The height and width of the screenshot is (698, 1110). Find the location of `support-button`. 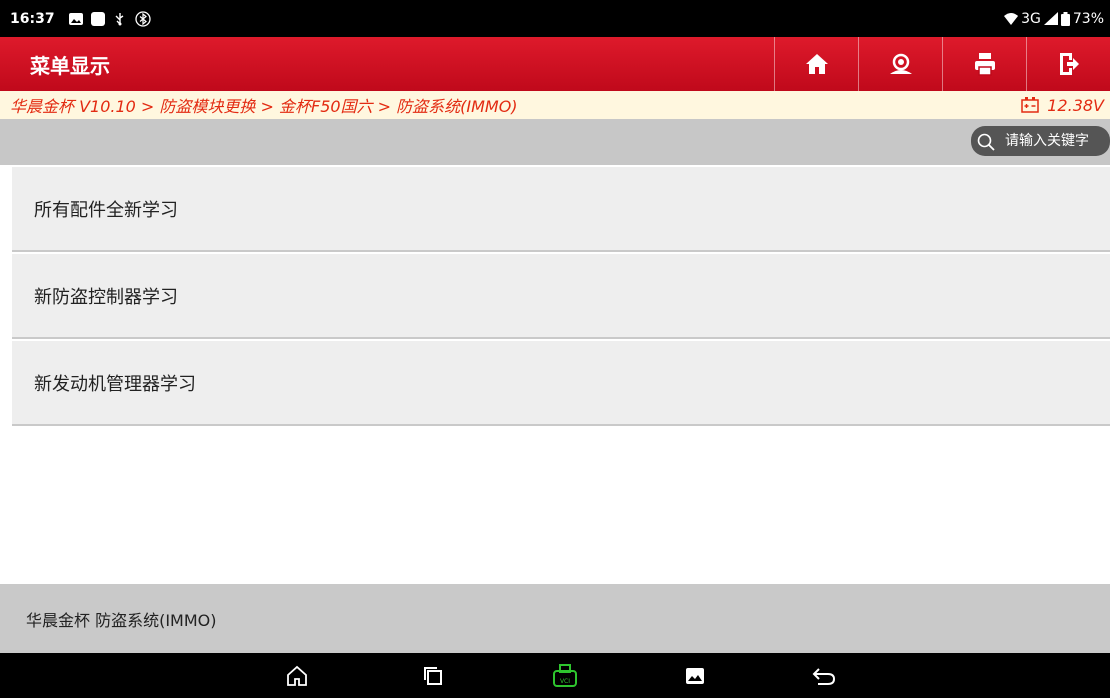

support-button is located at coordinates (900, 64).